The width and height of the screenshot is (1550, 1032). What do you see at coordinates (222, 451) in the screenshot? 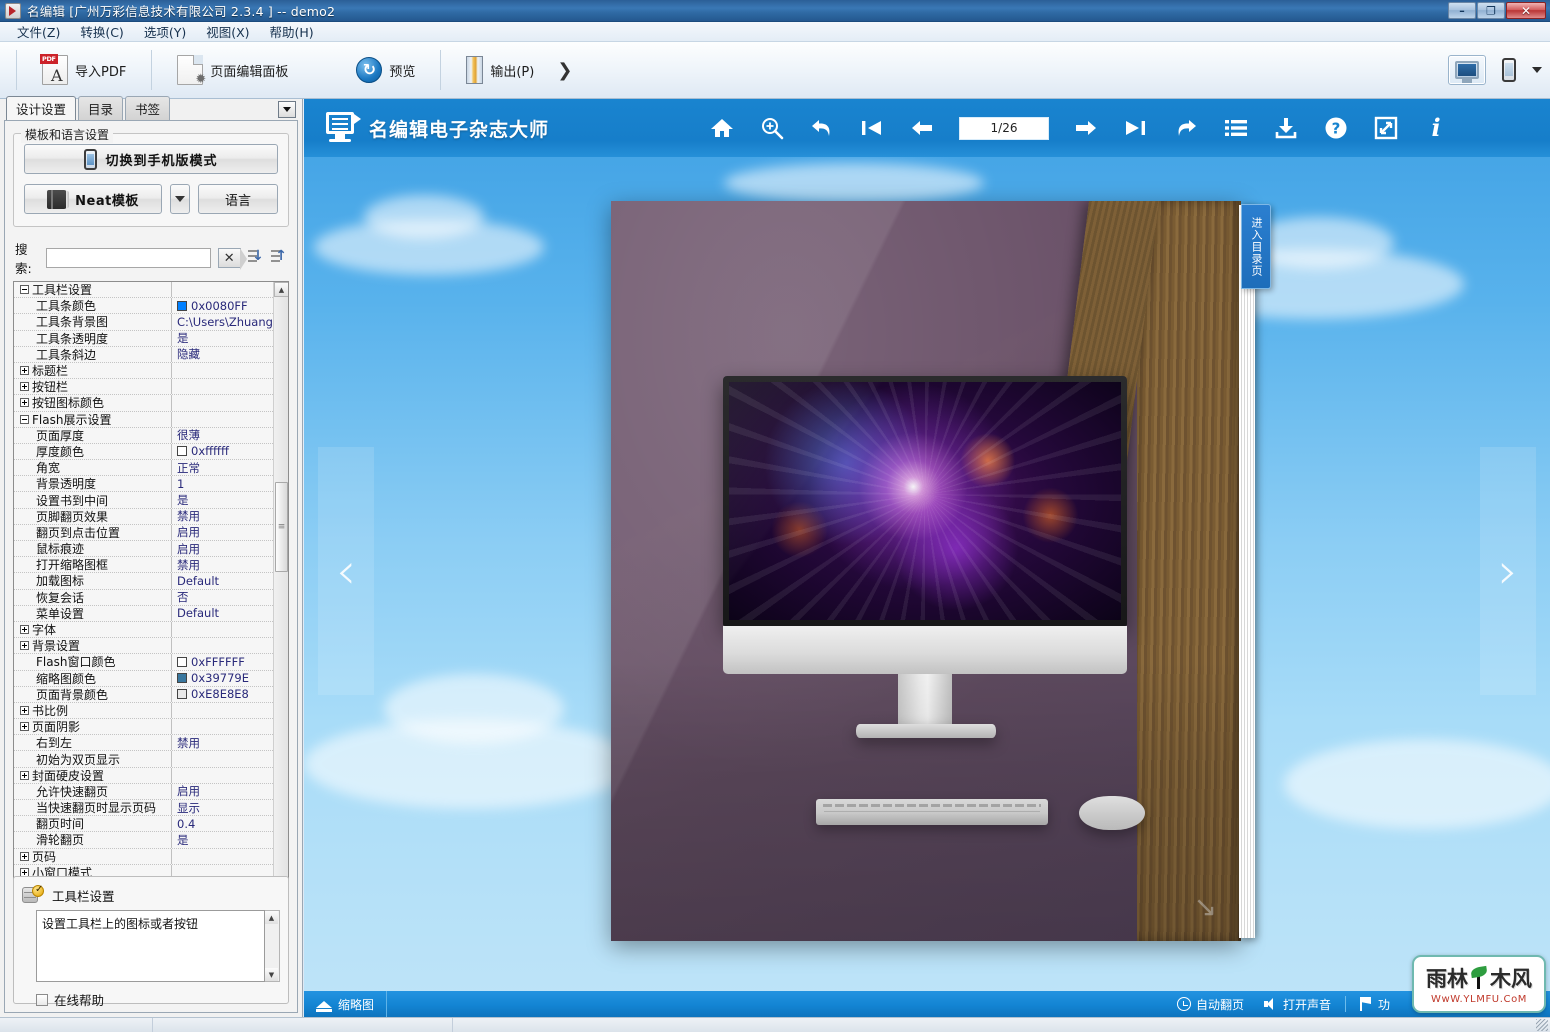
I see `property-value: 0xffffff` at bounding box center [222, 451].